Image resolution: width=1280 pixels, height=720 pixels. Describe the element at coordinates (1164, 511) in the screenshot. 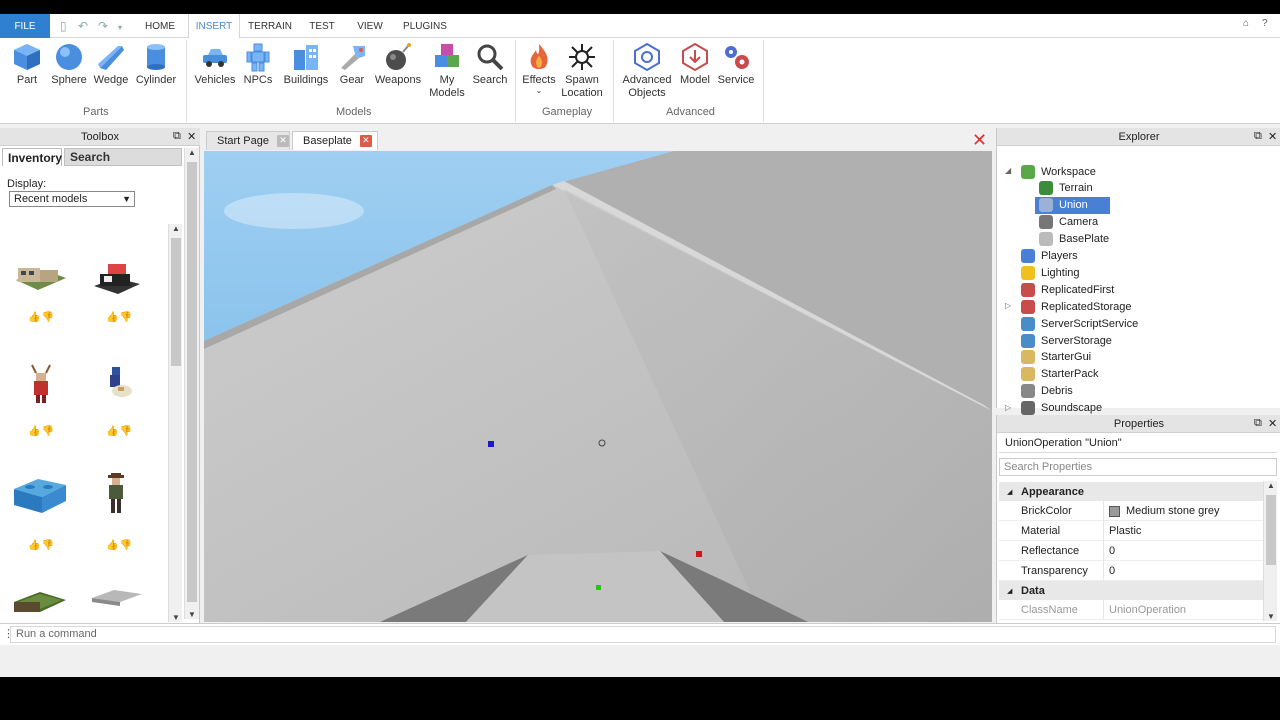

I see `property-value: Medium stone grey` at that location.